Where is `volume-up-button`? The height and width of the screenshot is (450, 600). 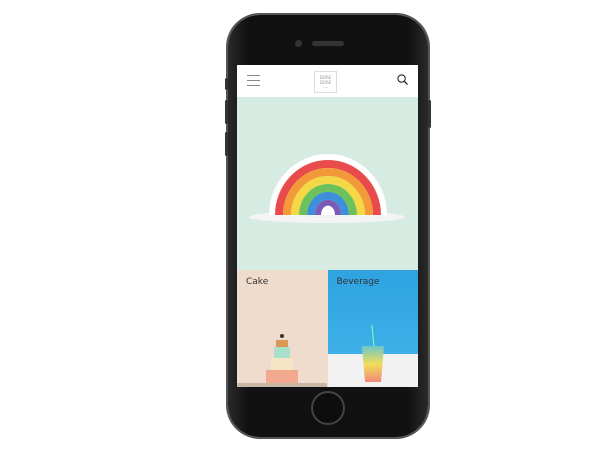
volume-up-button is located at coordinates (226, 112).